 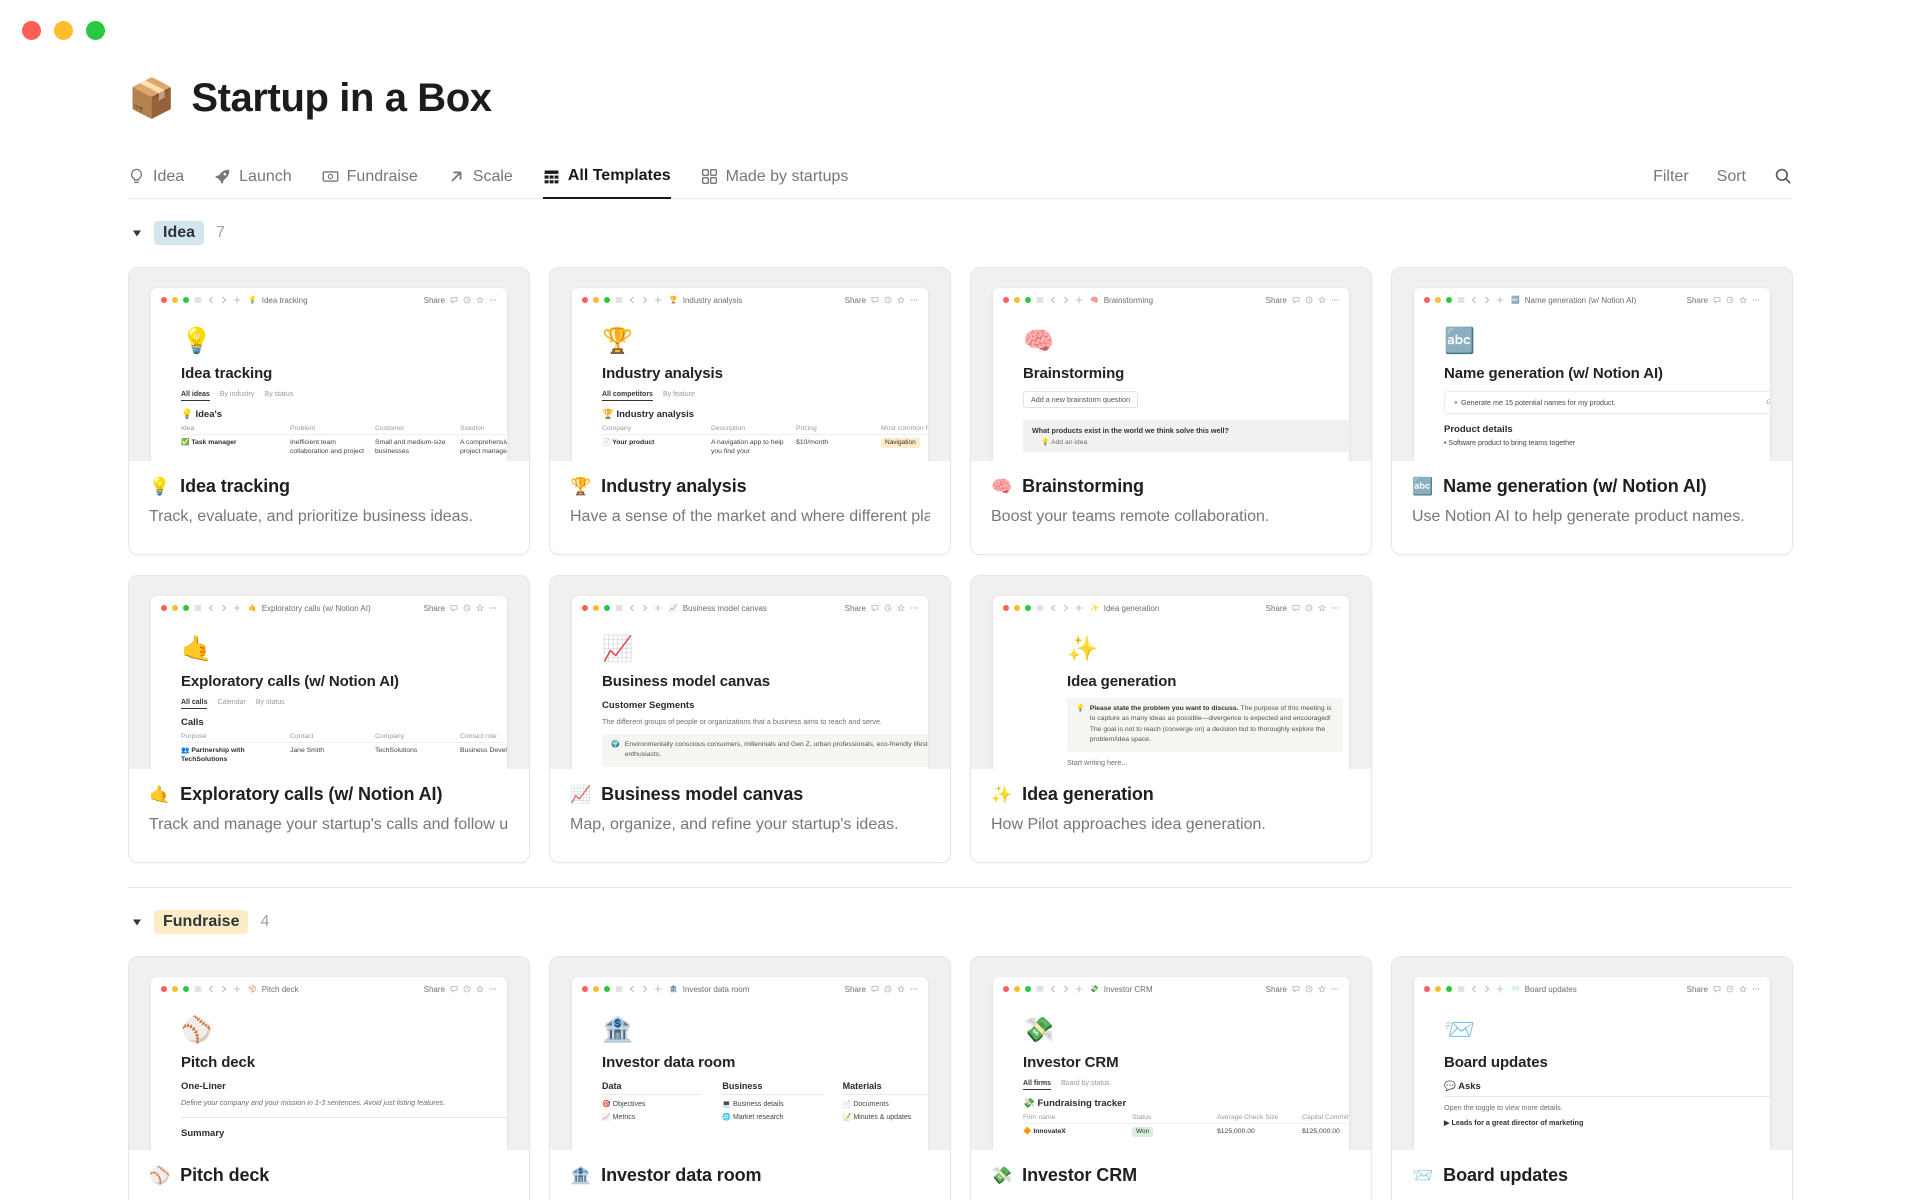 I want to click on card-title: Name generation (w/ Notion AI), so click(x=1575, y=486).